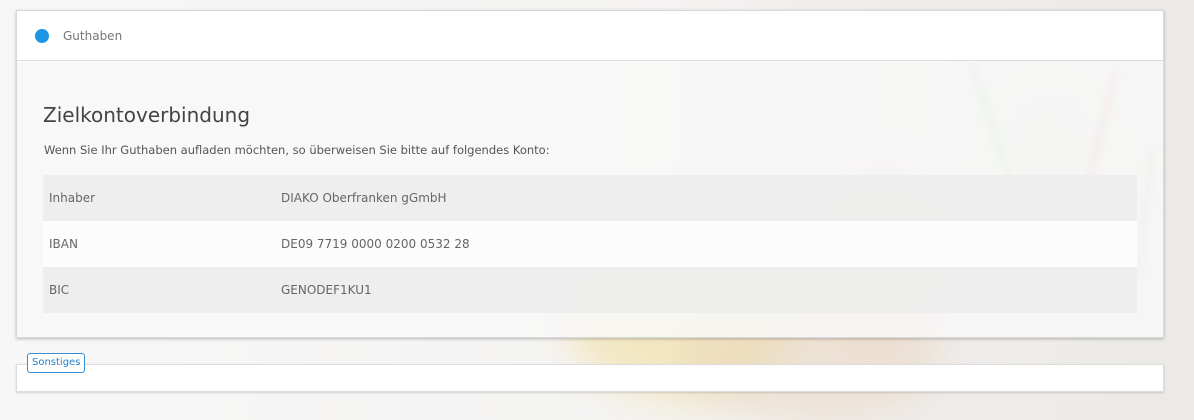  I want to click on table-row: IBAN DE09 7719 0000 0200 0532 28, so click(590, 244).